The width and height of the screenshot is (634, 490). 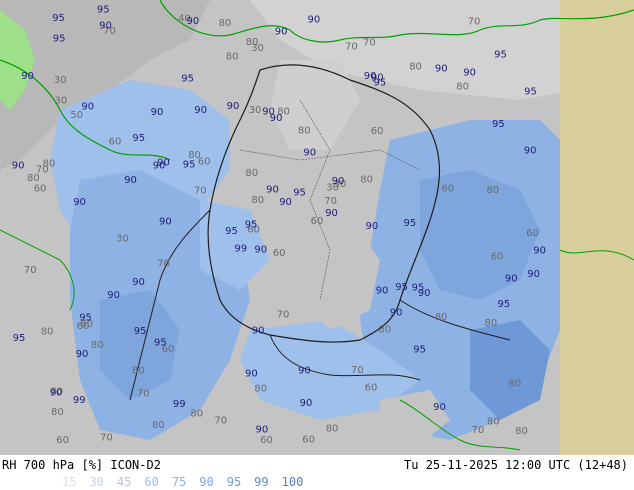 I want to click on legend-level-45: 45, so click(x=124, y=482).